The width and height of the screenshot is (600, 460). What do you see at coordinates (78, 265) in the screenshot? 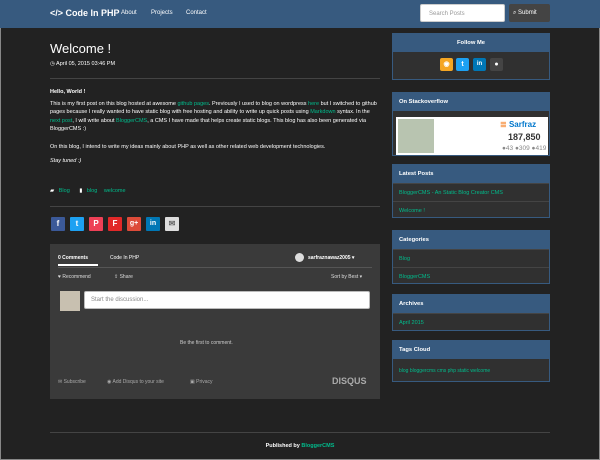
I see `active-tab-indicator` at bounding box center [78, 265].